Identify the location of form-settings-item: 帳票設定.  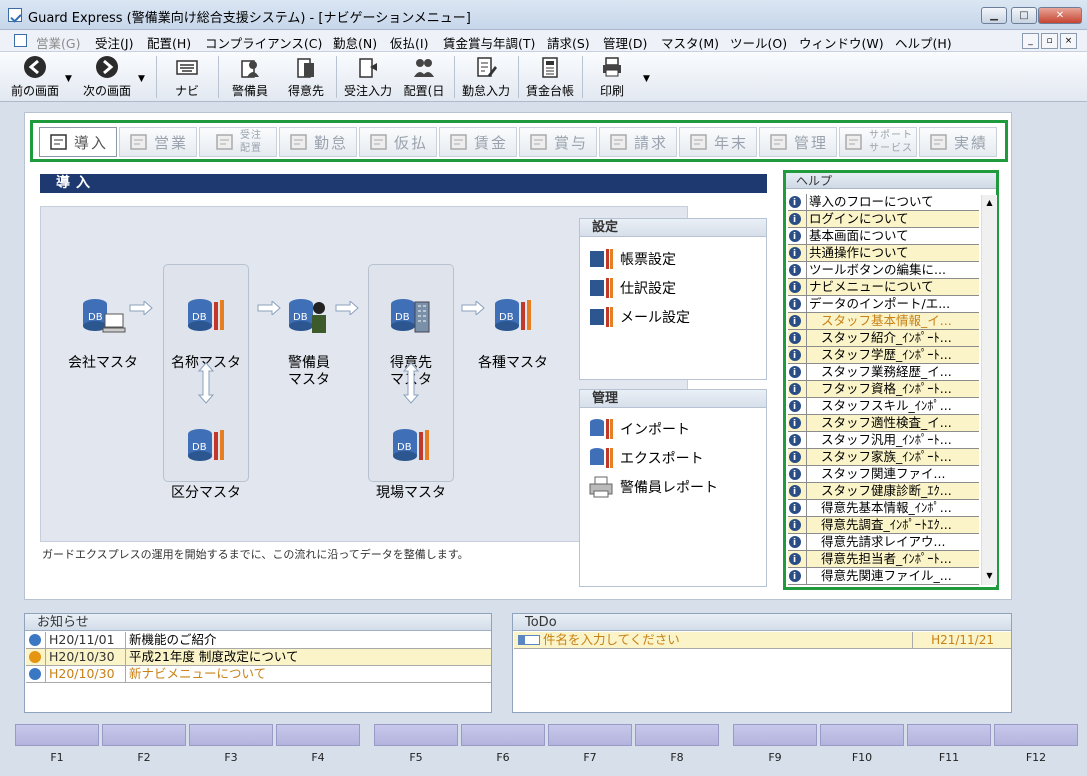
(632, 259).